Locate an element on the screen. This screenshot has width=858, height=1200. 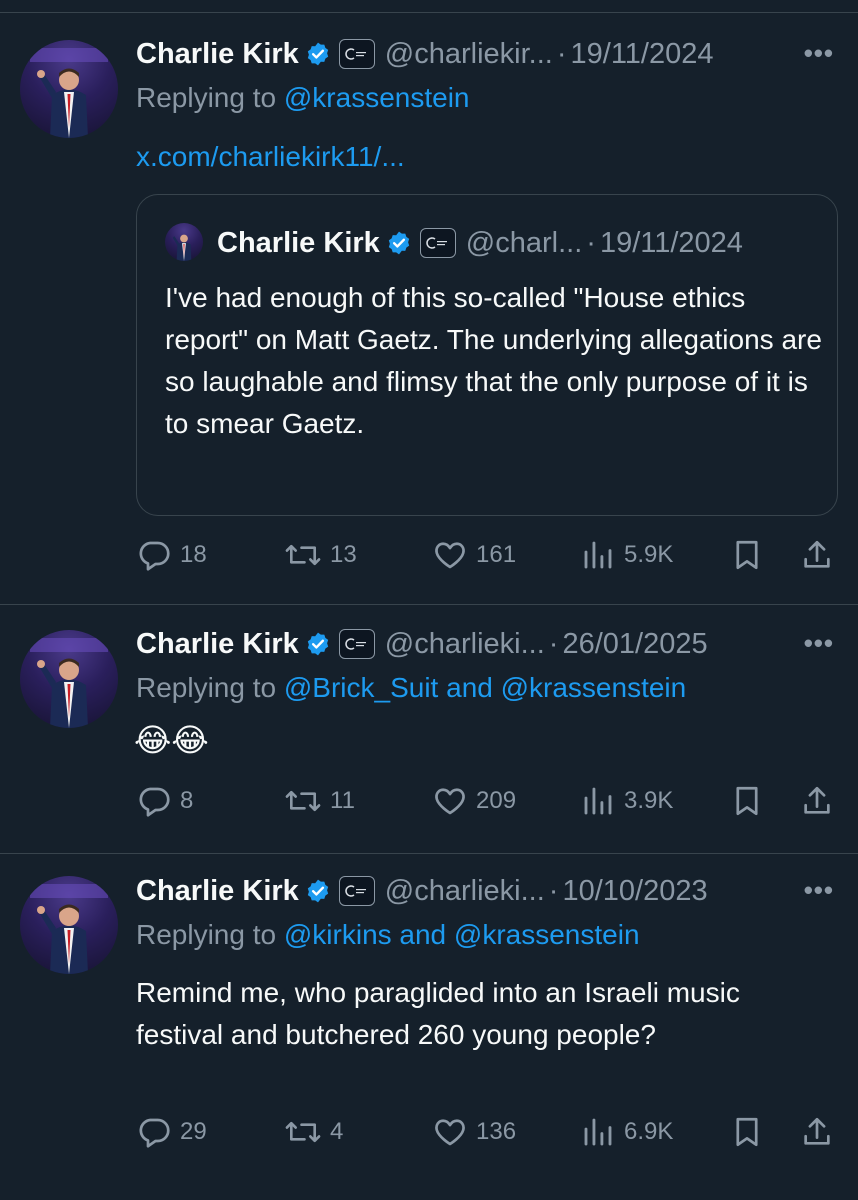
reply-mentions: @kirkins and @krassenstein is located at coordinates (462, 934).